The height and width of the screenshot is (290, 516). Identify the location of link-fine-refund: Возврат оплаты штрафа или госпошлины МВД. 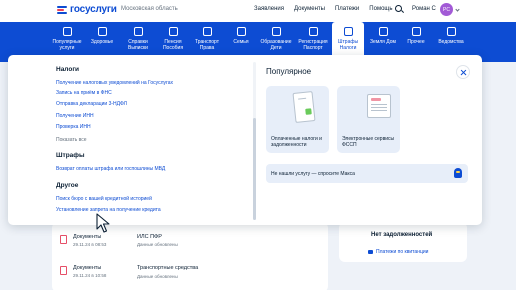
(110, 169).